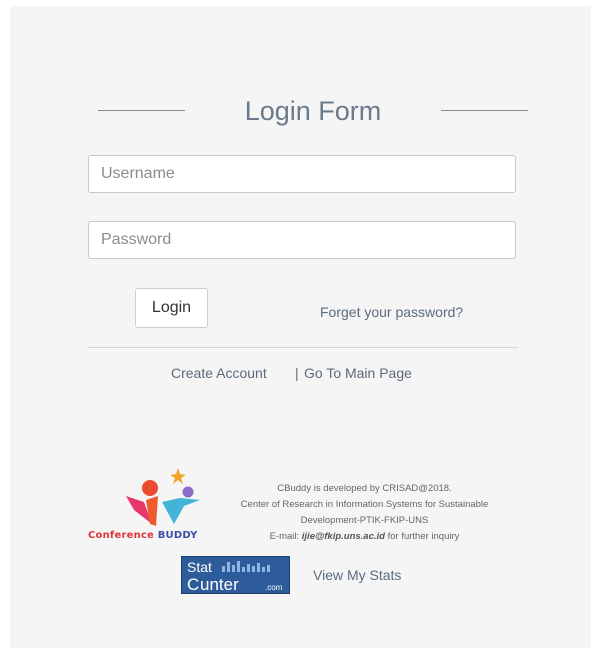 The width and height of the screenshot is (594, 655). What do you see at coordinates (302, 174) in the screenshot?
I see `username-input` at bounding box center [302, 174].